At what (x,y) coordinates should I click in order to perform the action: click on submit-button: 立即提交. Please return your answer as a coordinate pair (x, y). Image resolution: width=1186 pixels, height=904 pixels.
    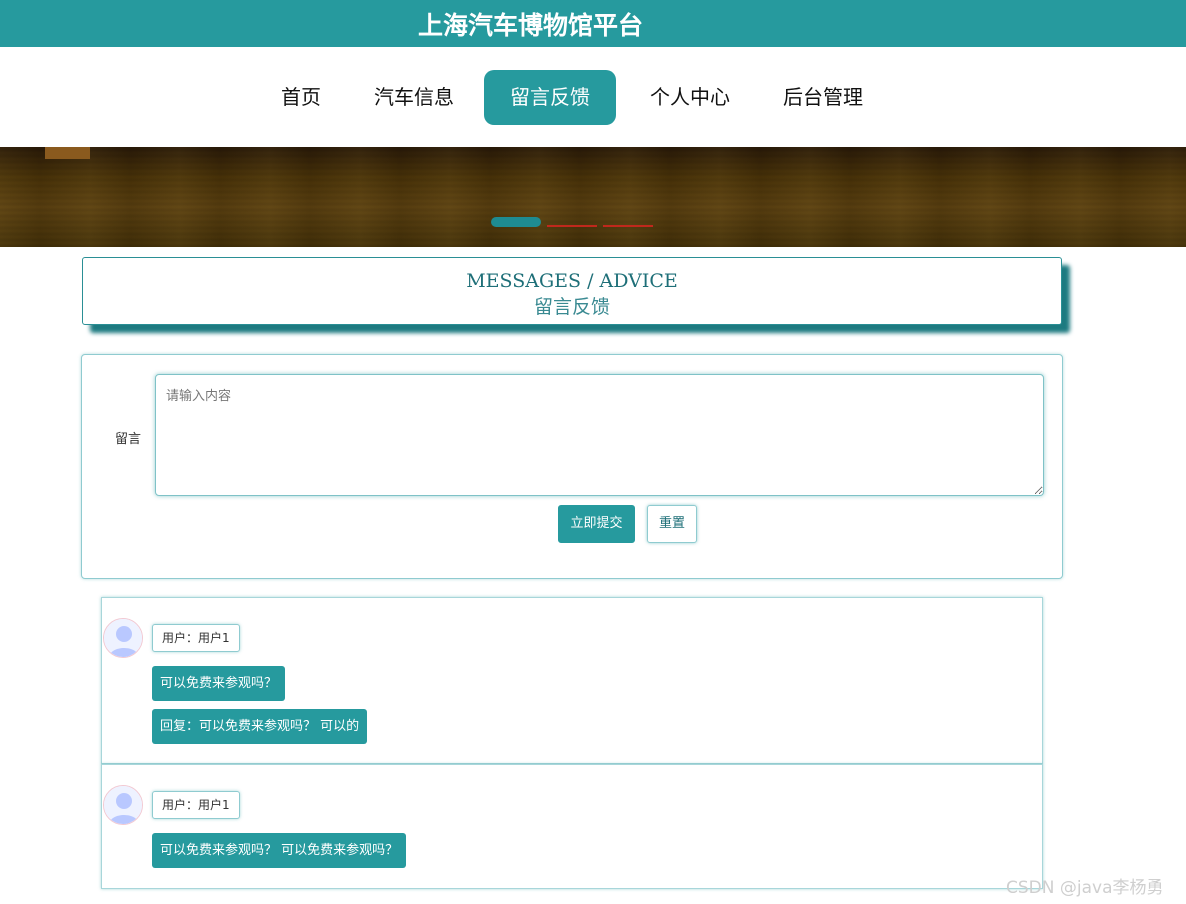
    Looking at the image, I should click on (596, 524).